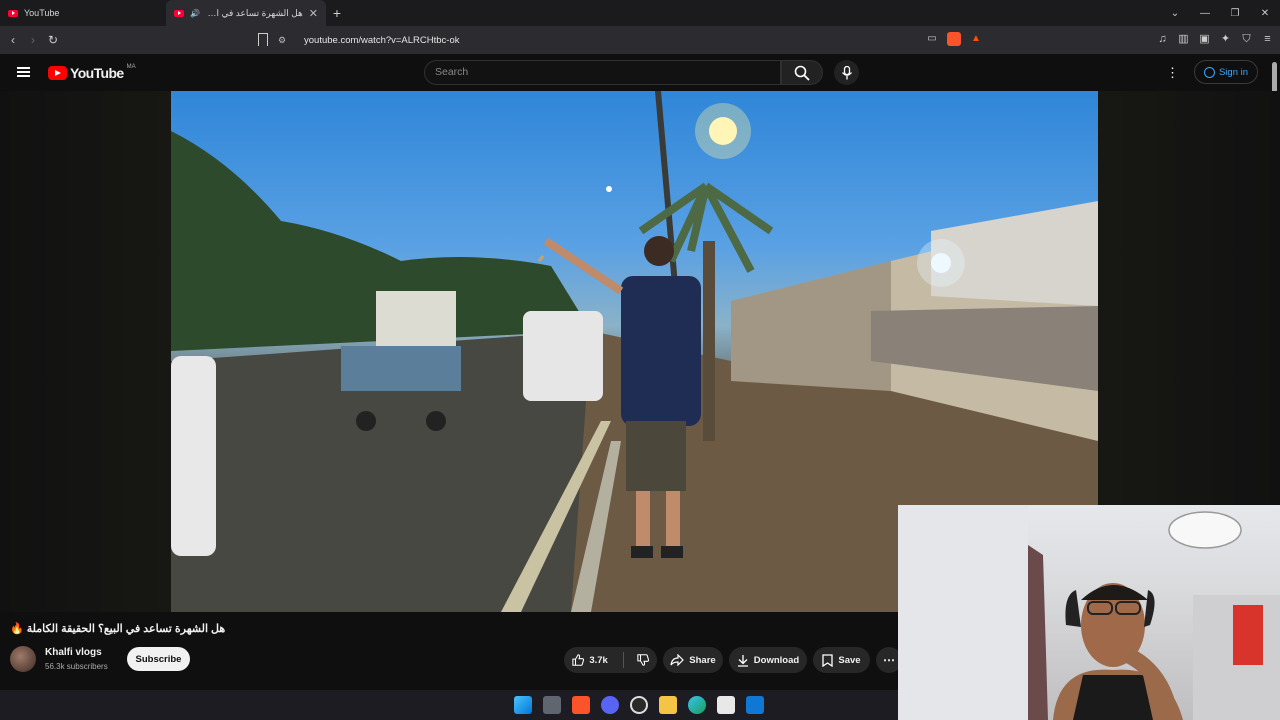 This screenshot has height=720, width=1280. Describe the element at coordinates (1225, 39) in the screenshot. I see `leo-ai-icon: ✦` at that location.